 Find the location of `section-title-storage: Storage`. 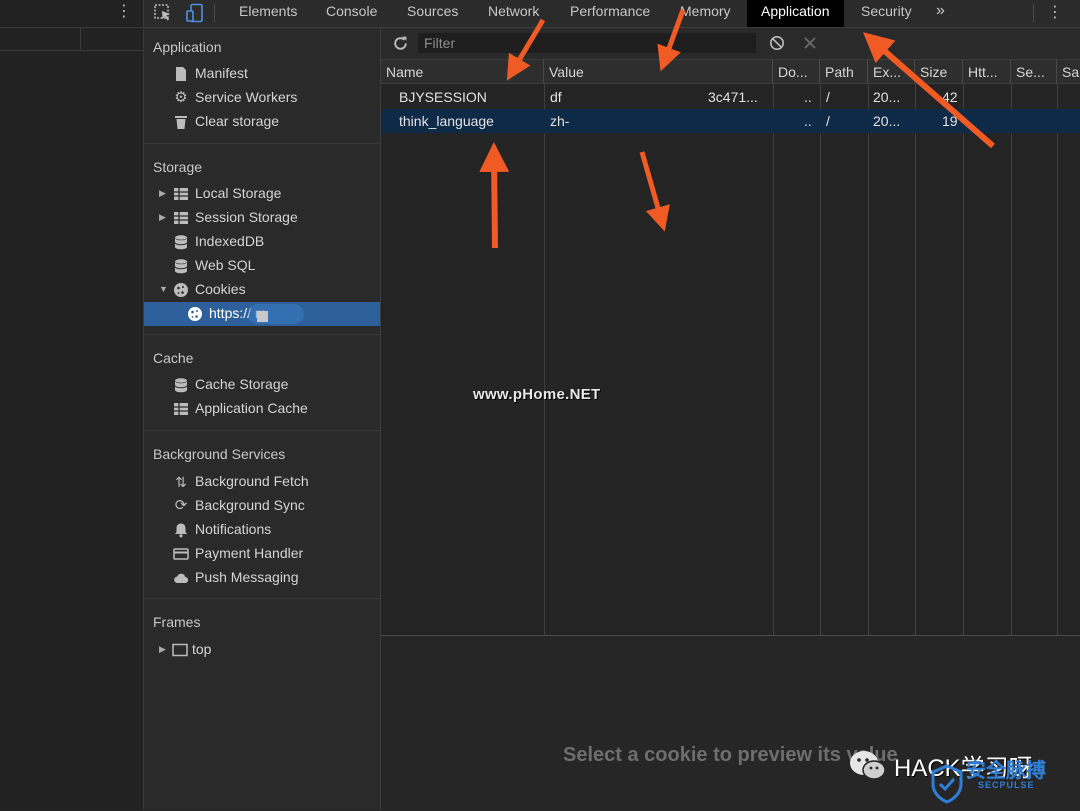

section-title-storage: Storage is located at coordinates (178, 167).